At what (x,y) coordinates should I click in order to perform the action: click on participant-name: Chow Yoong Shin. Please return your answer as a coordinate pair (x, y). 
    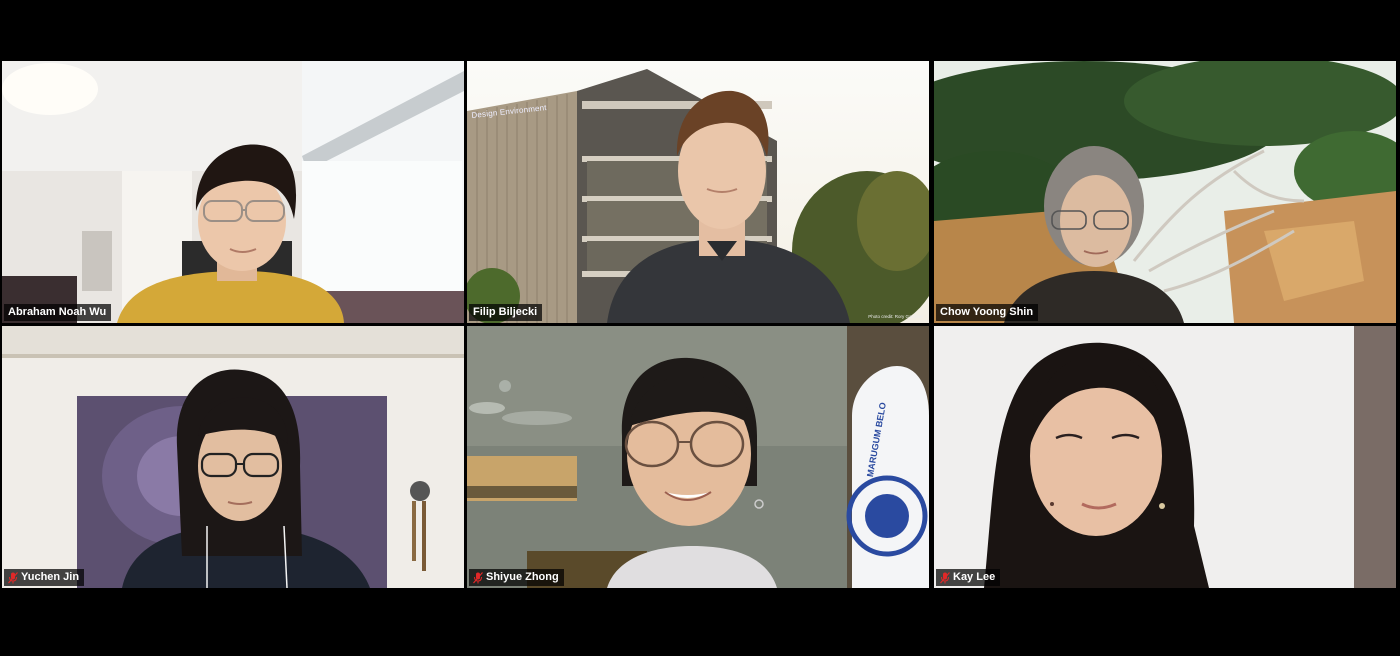
    Looking at the image, I should click on (987, 312).